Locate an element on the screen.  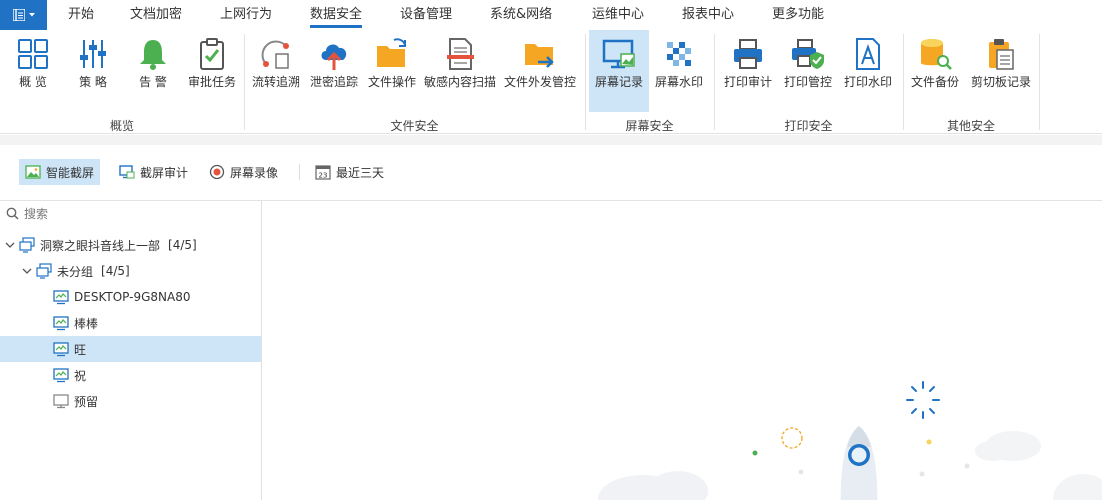
menu-tab-device-mgmt: 设备管理 is located at coordinates (426, 15).